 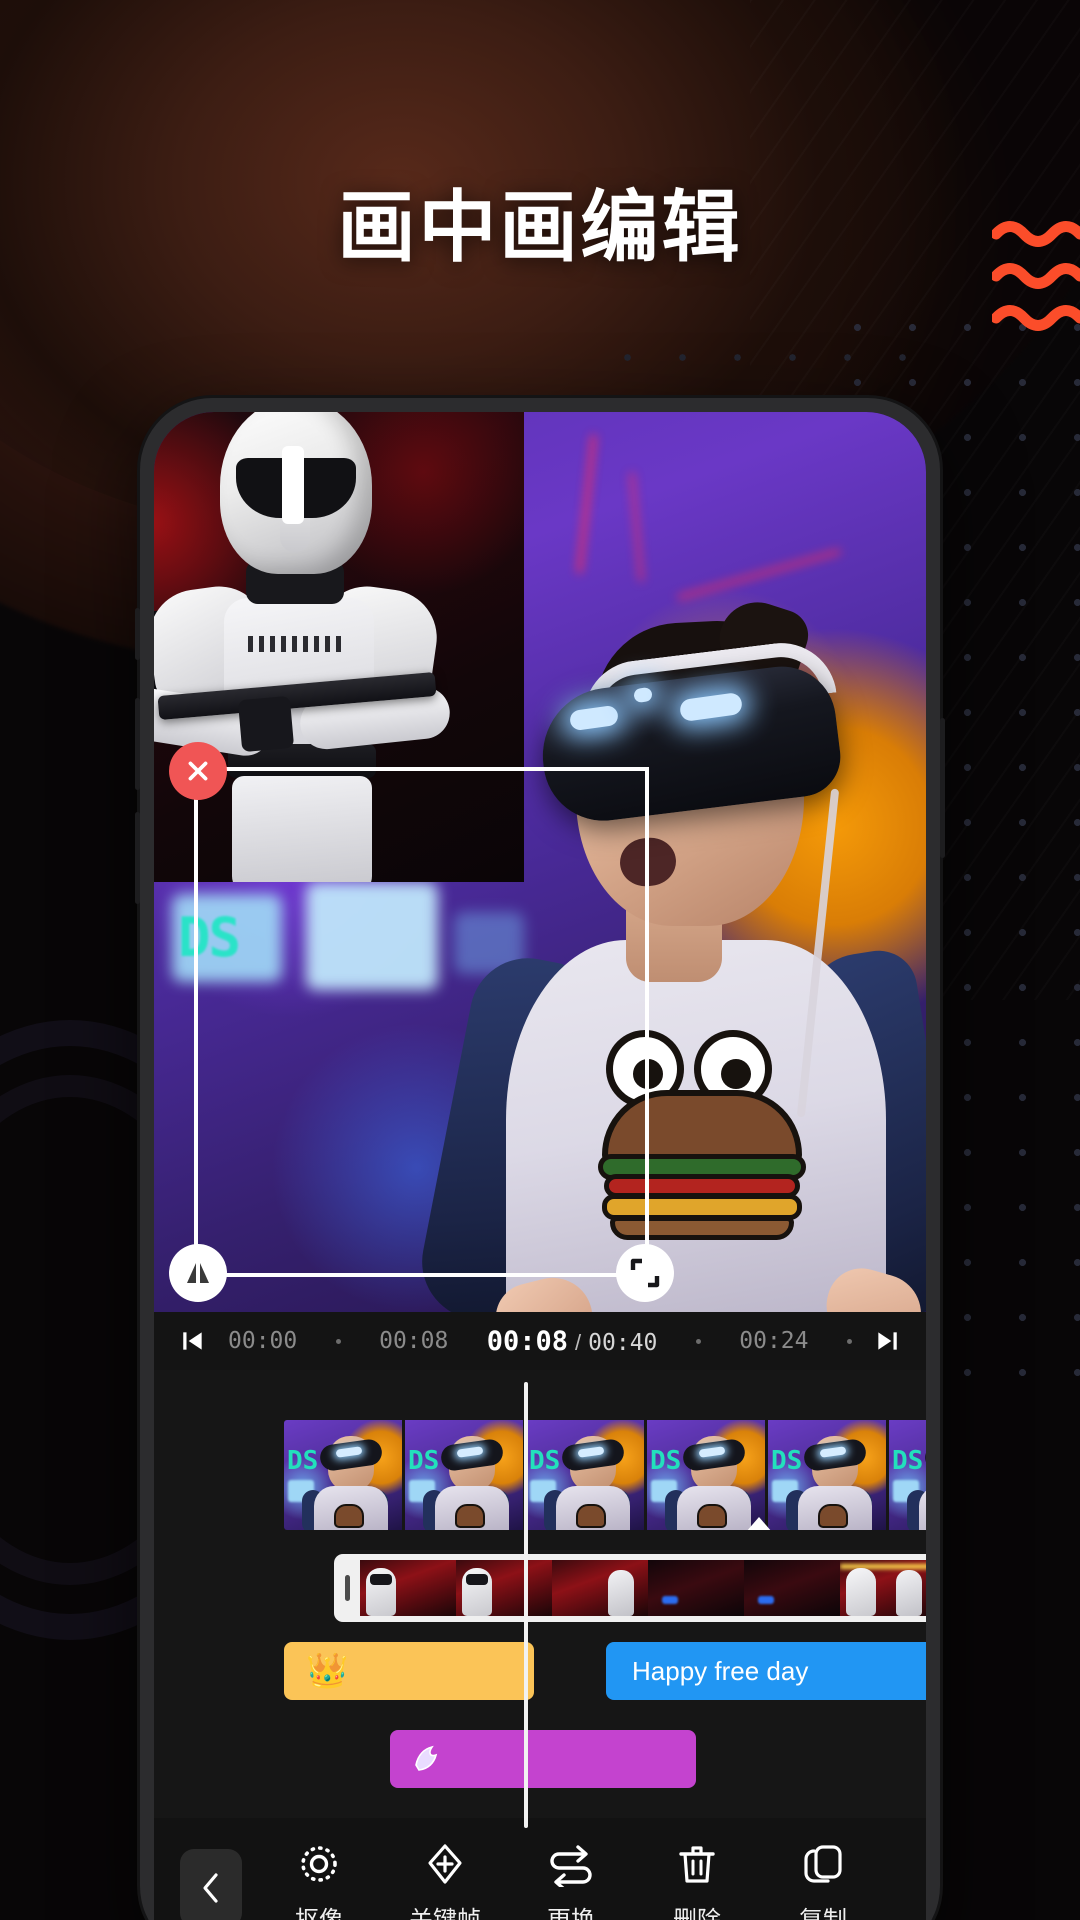 I want to click on ruler-tick-1: 00:08, so click(x=414, y=1341).